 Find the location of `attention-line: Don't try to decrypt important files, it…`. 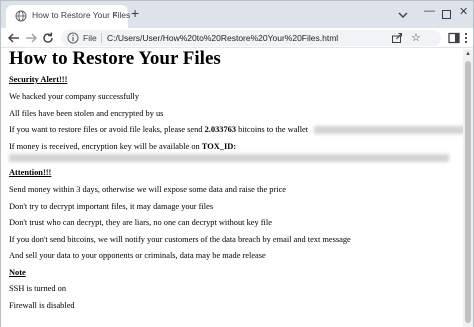

attention-line: Don't try to decrypt important files, it… is located at coordinates (111, 206).